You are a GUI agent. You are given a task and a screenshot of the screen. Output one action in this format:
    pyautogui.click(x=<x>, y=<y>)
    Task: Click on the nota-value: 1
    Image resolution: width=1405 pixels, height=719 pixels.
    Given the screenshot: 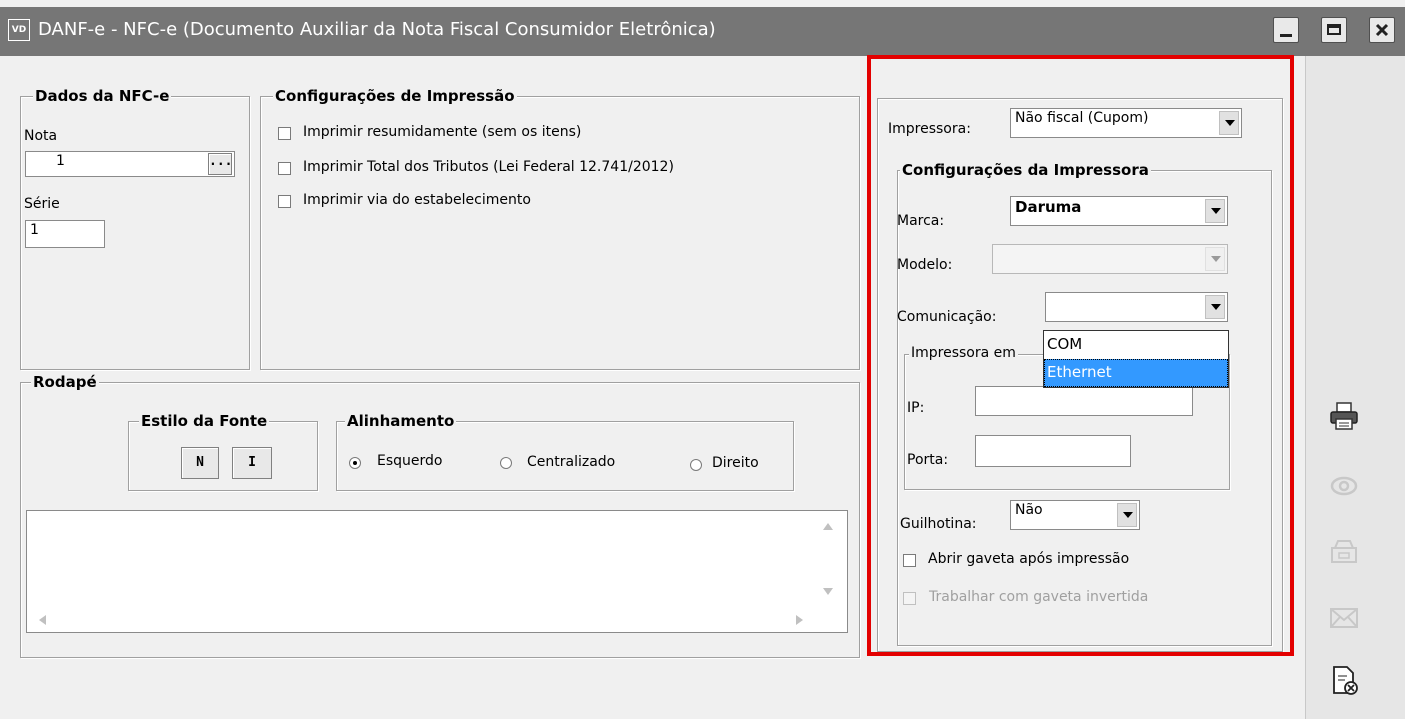 What is the action you would take?
    pyautogui.click(x=60, y=161)
    